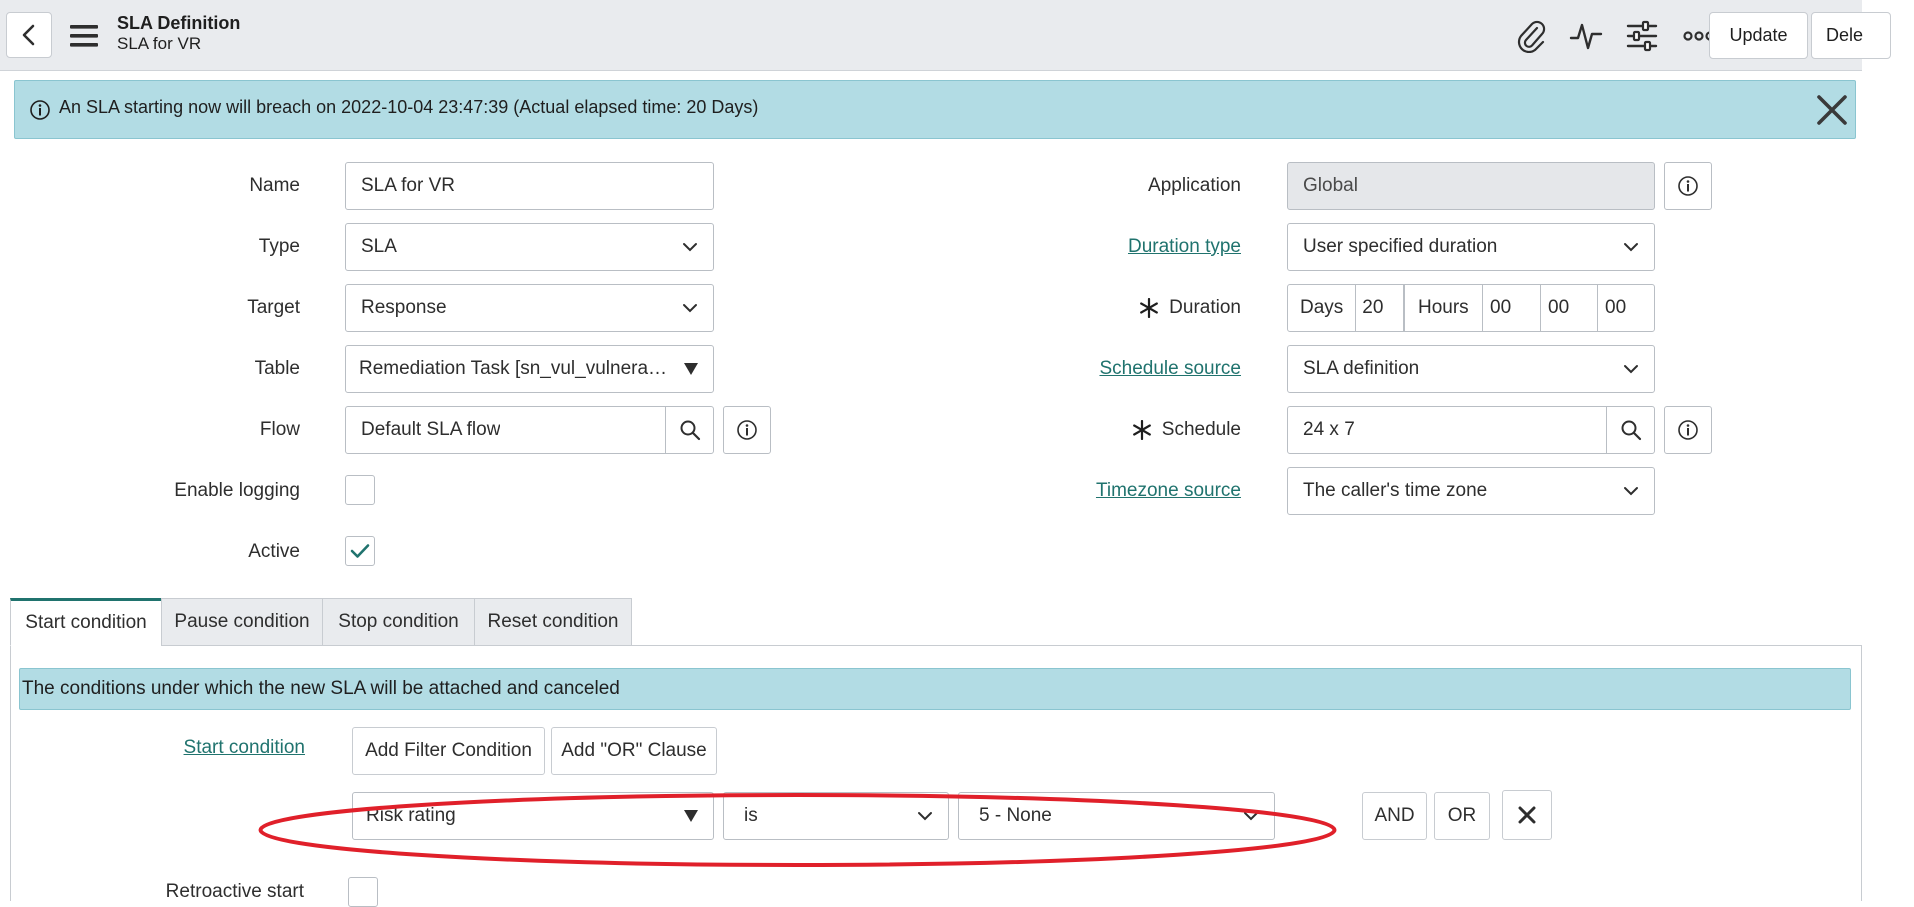 The image size is (1914, 907). Describe the element at coordinates (1395, 490) in the screenshot. I see `timezone-source-value: The caller's time zone` at that location.